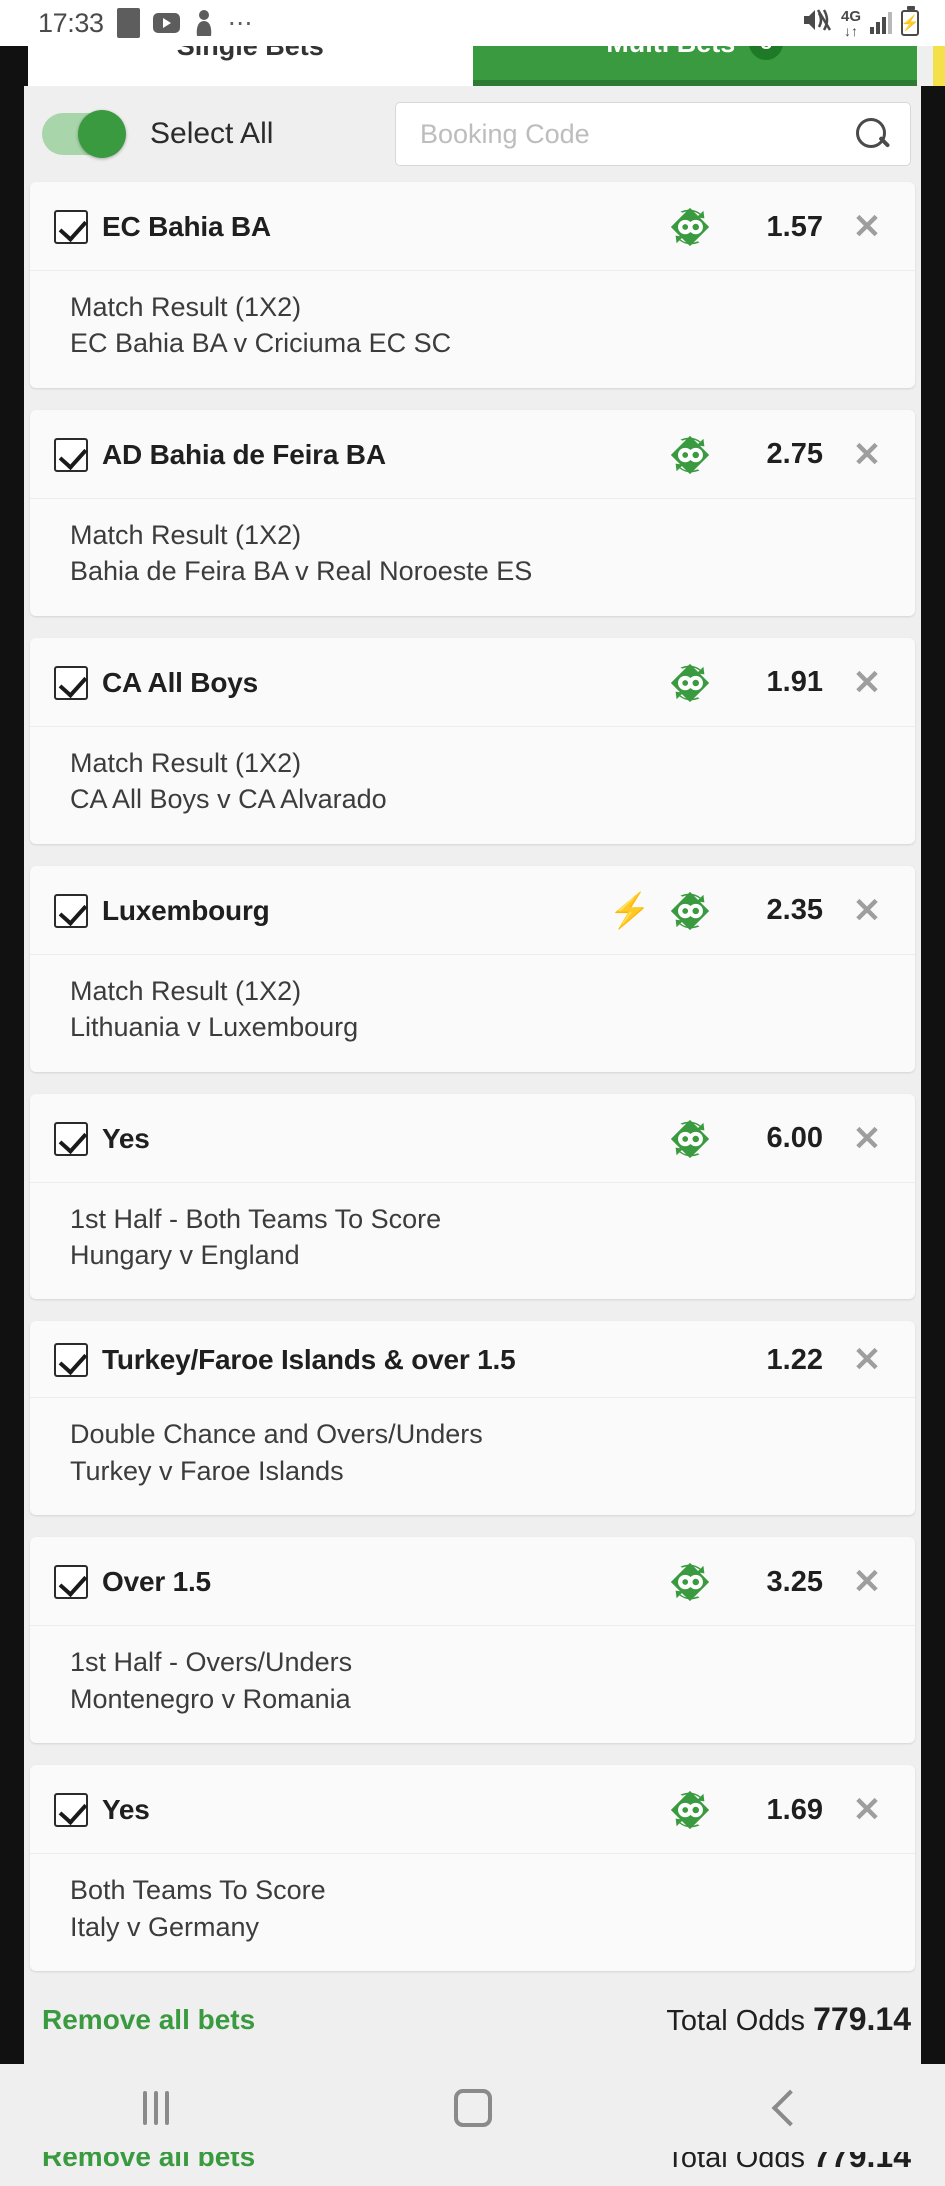 This screenshot has height=2186, width=945. What do you see at coordinates (128, 23) in the screenshot?
I see `app-square-icon` at bounding box center [128, 23].